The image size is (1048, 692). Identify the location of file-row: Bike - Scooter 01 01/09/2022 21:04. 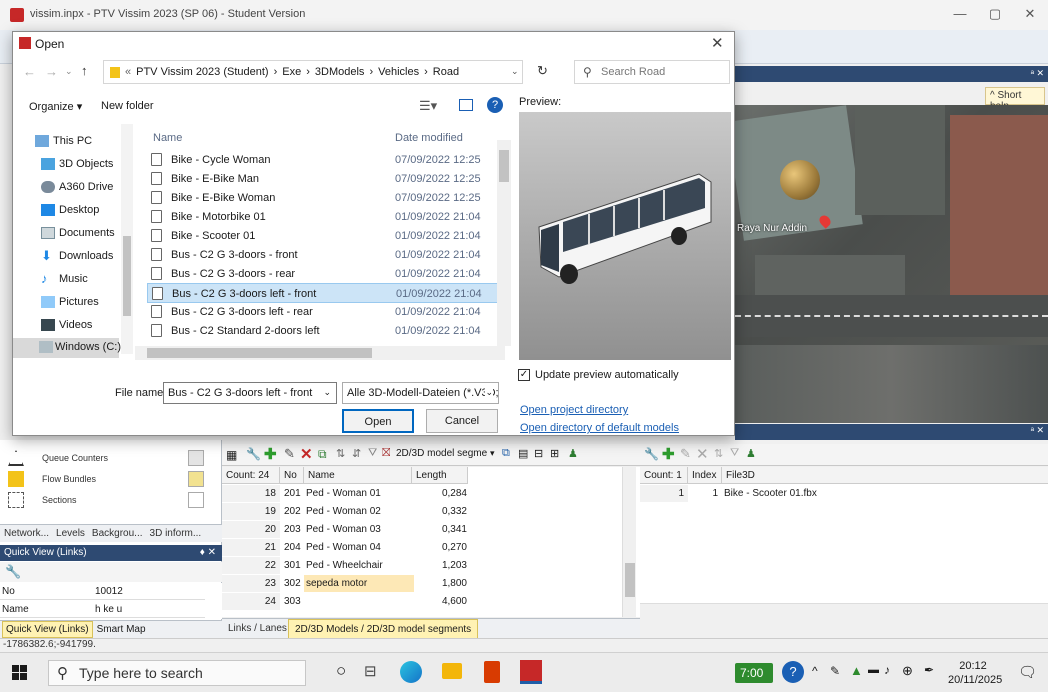
(323, 236).